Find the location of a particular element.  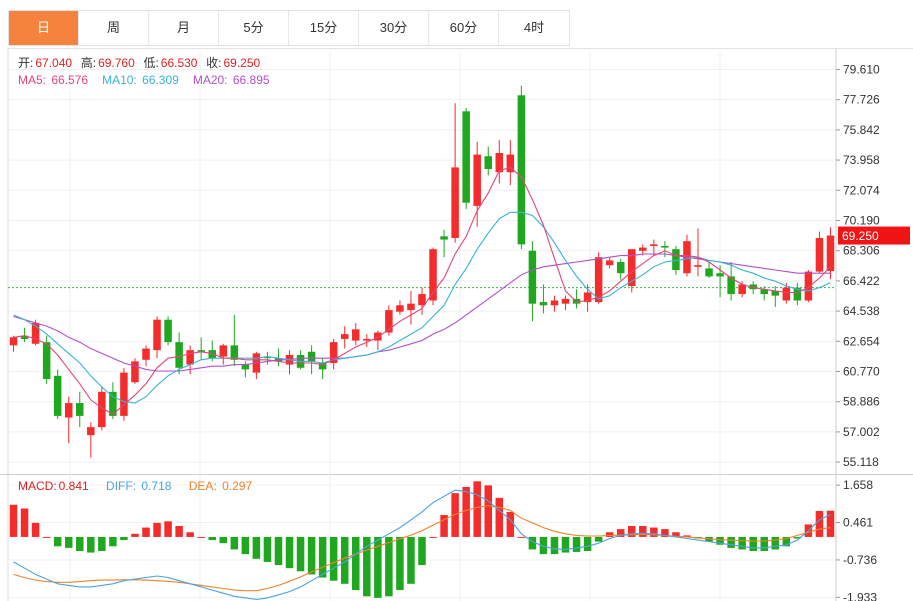

ma20-legend: MA20: 66.895 is located at coordinates (232, 80).